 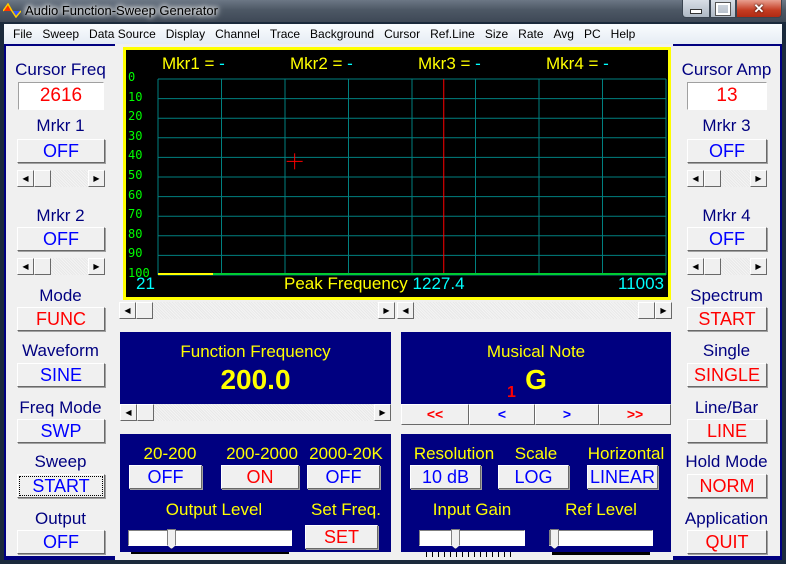 I want to click on set-frequency-button: SET, so click(x=341, y=537).